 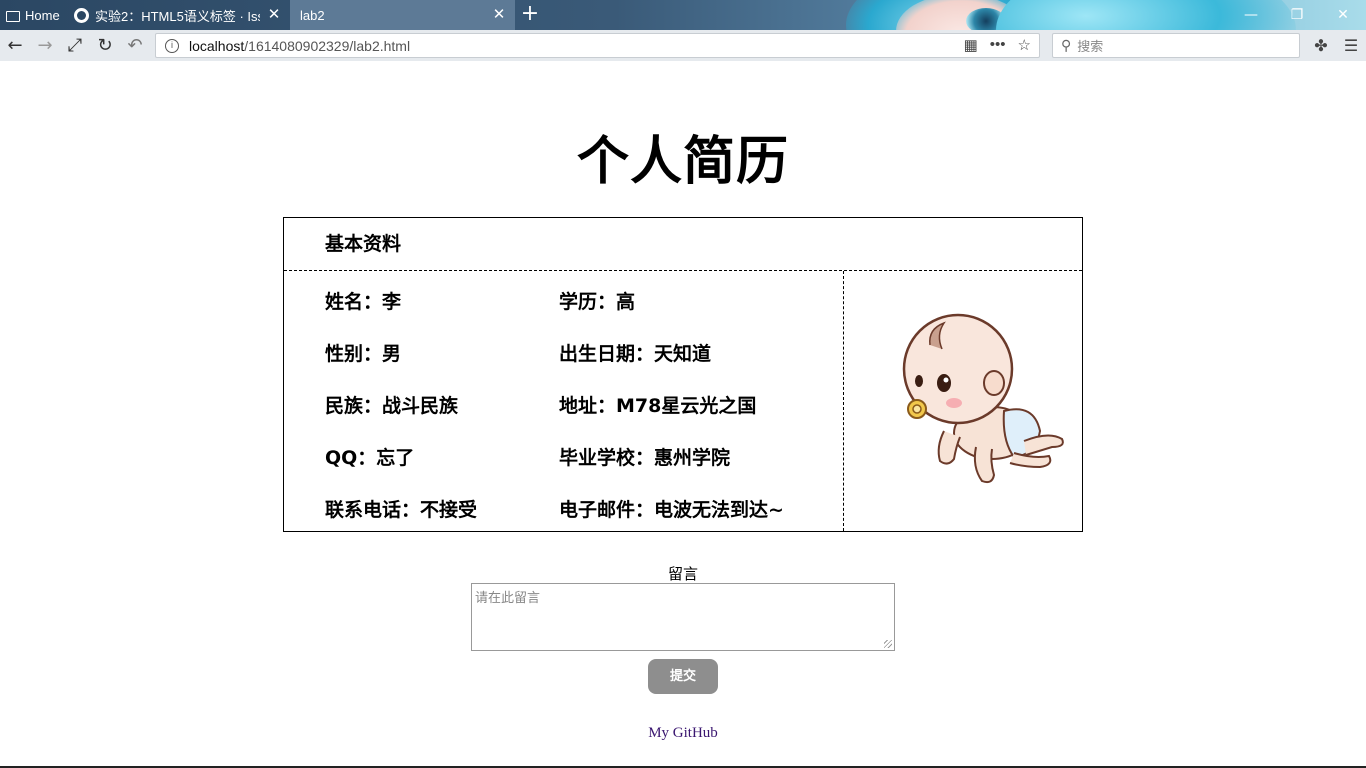 What do you see at coordinates (42, 15) in the screenshot?
I see `tab-home-label: Home` at bounding box center [42, 15].